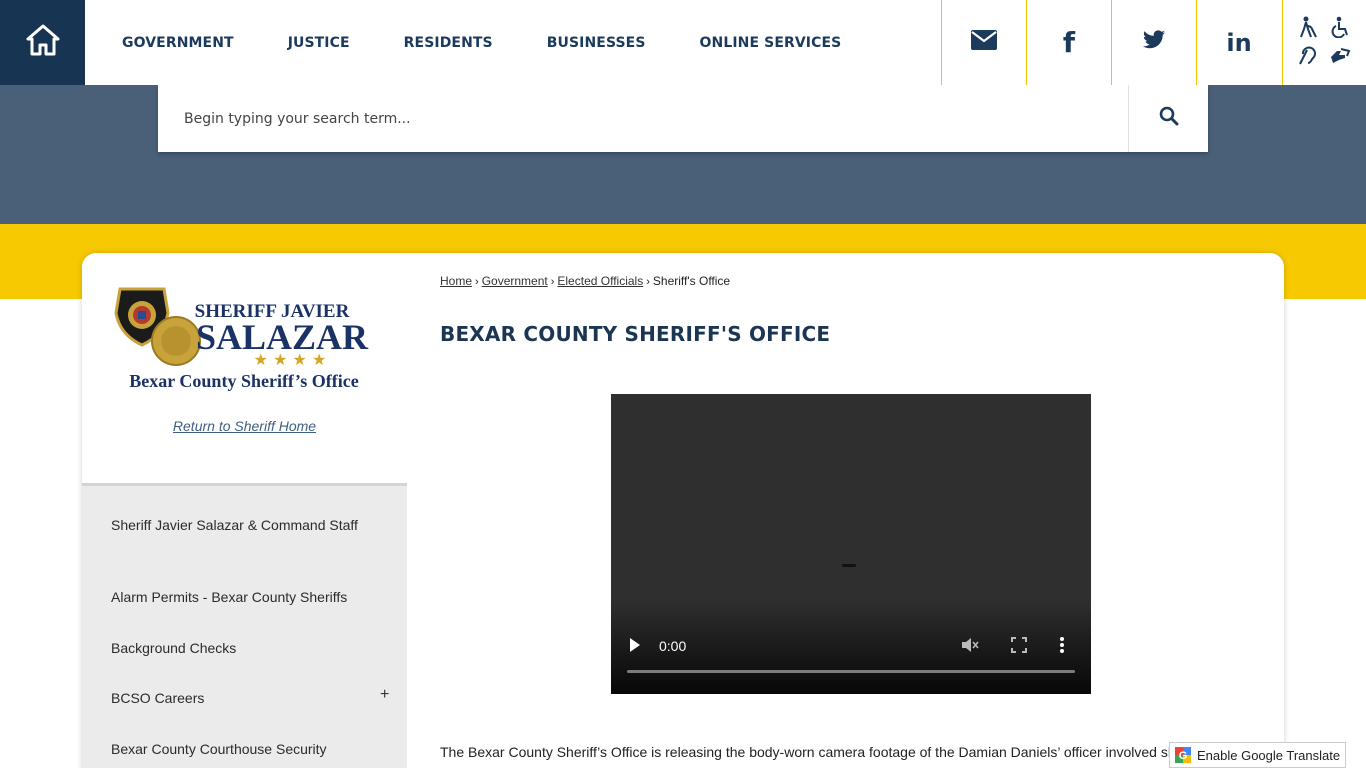  Describe the element at coordinates (1062, 647) in the screenshot. I see `more-options-icon` at that location.